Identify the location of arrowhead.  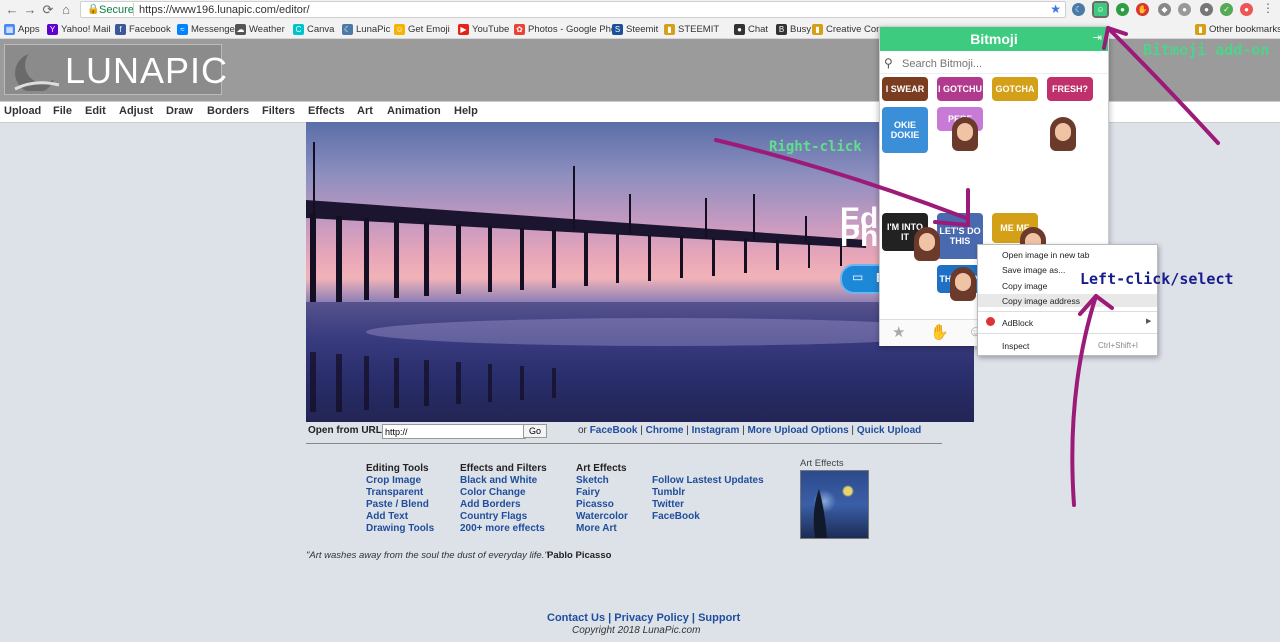
(1096, 305).